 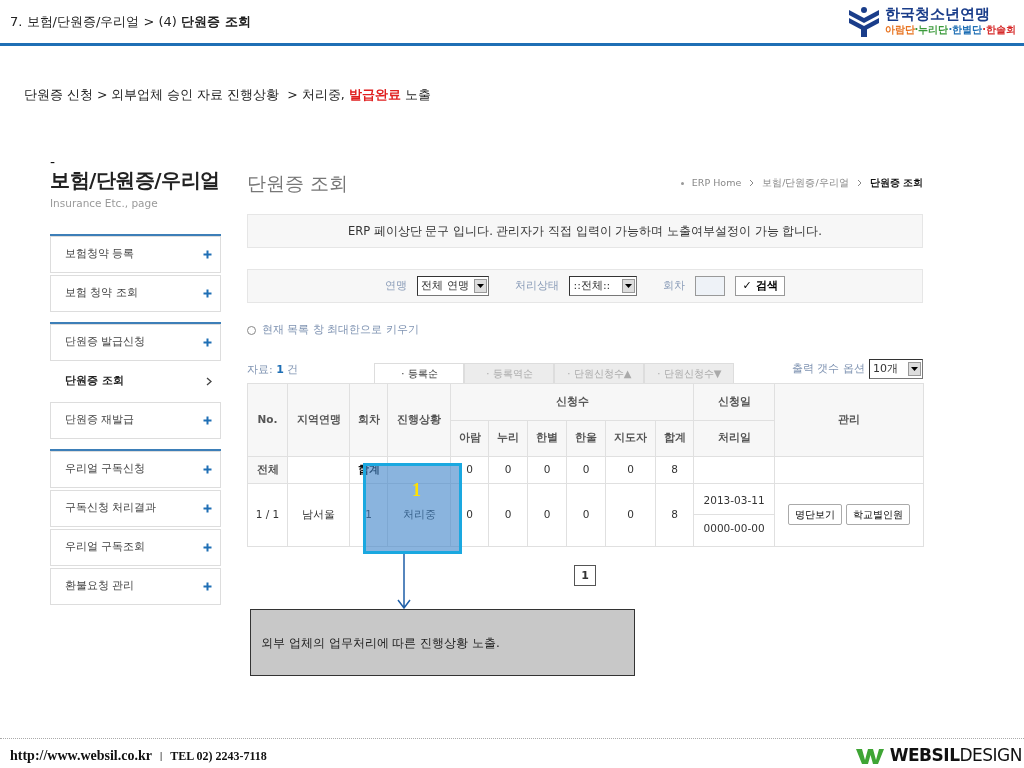 What do you see at coordinates (734, 438) in the screenshot?
I see `column-header: 처리일` at bounding box center [734, 438].